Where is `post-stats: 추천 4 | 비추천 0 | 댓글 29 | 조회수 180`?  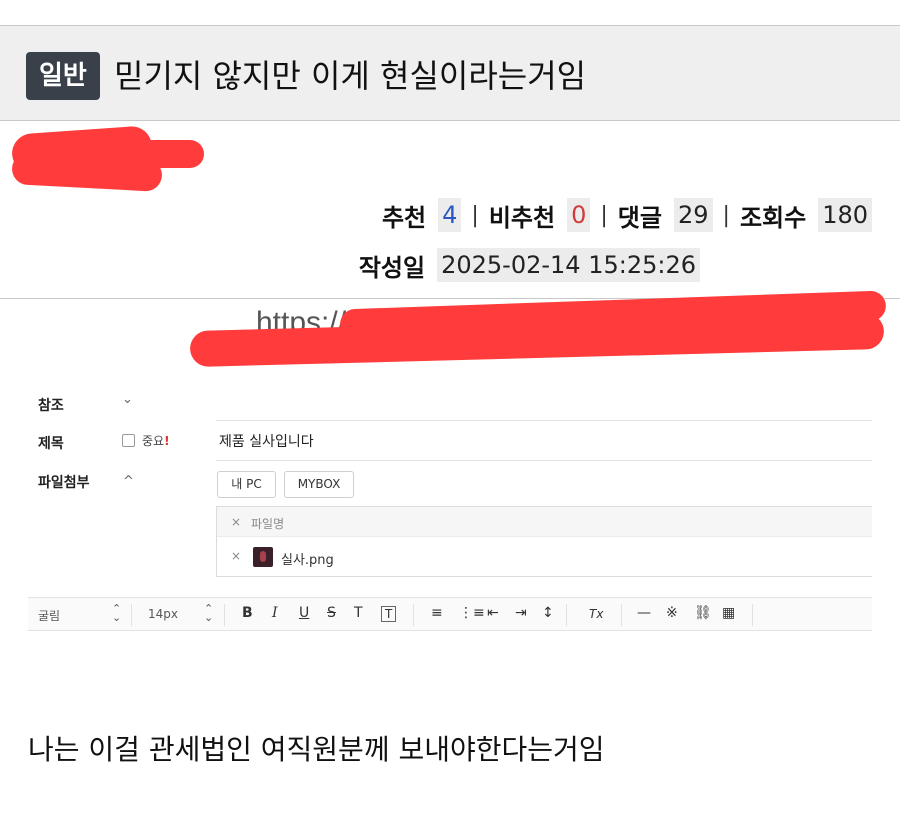
post-stats: 추천 4 | 비추천 0 | 댓글 29 | 조회수 180 is located at coordinates (627, 215).